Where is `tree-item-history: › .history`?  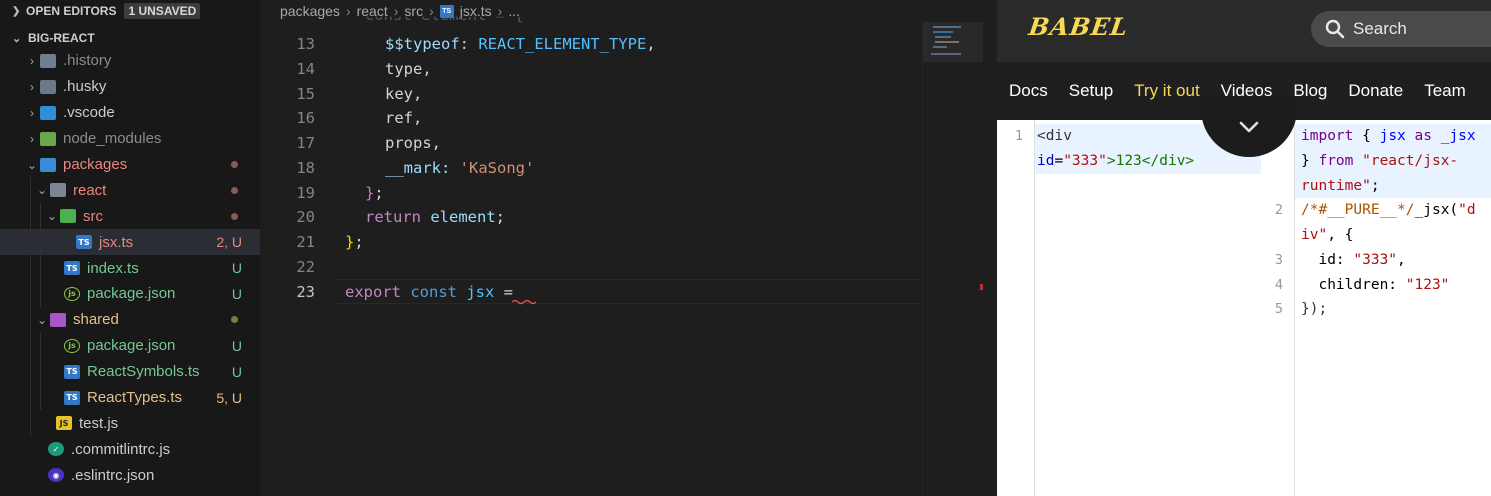
tree-item-history: › .history is located at coordinates (130, 61).